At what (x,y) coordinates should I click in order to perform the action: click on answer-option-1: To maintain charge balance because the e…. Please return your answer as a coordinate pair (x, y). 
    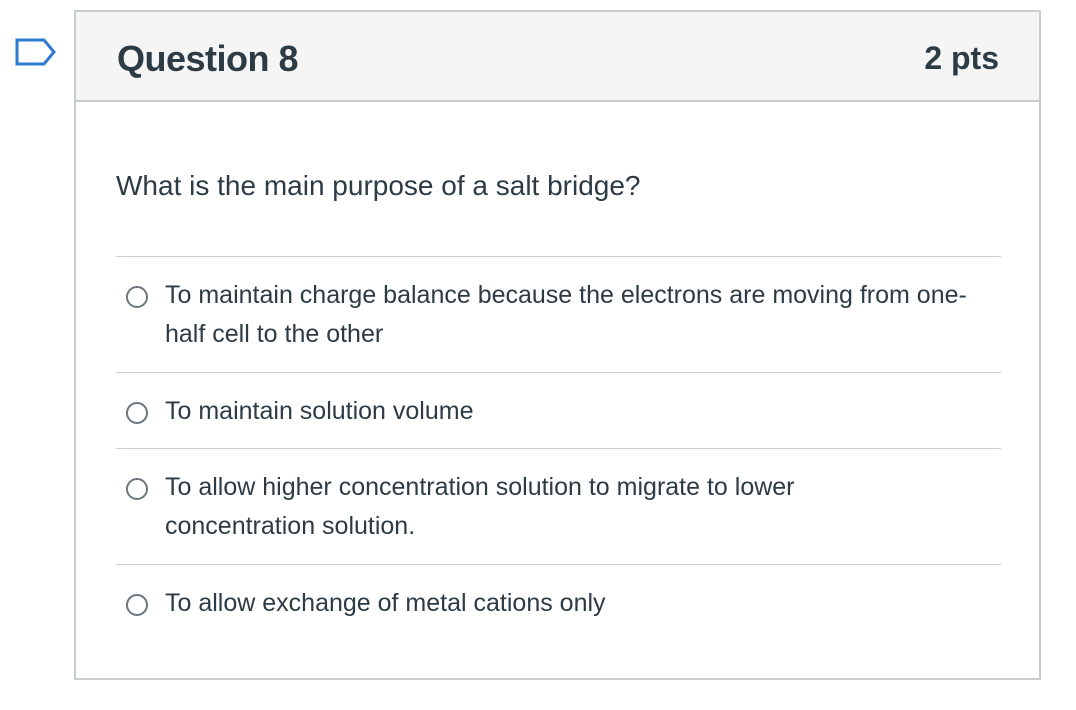
    Looking at the image, I should click on (558, 315).